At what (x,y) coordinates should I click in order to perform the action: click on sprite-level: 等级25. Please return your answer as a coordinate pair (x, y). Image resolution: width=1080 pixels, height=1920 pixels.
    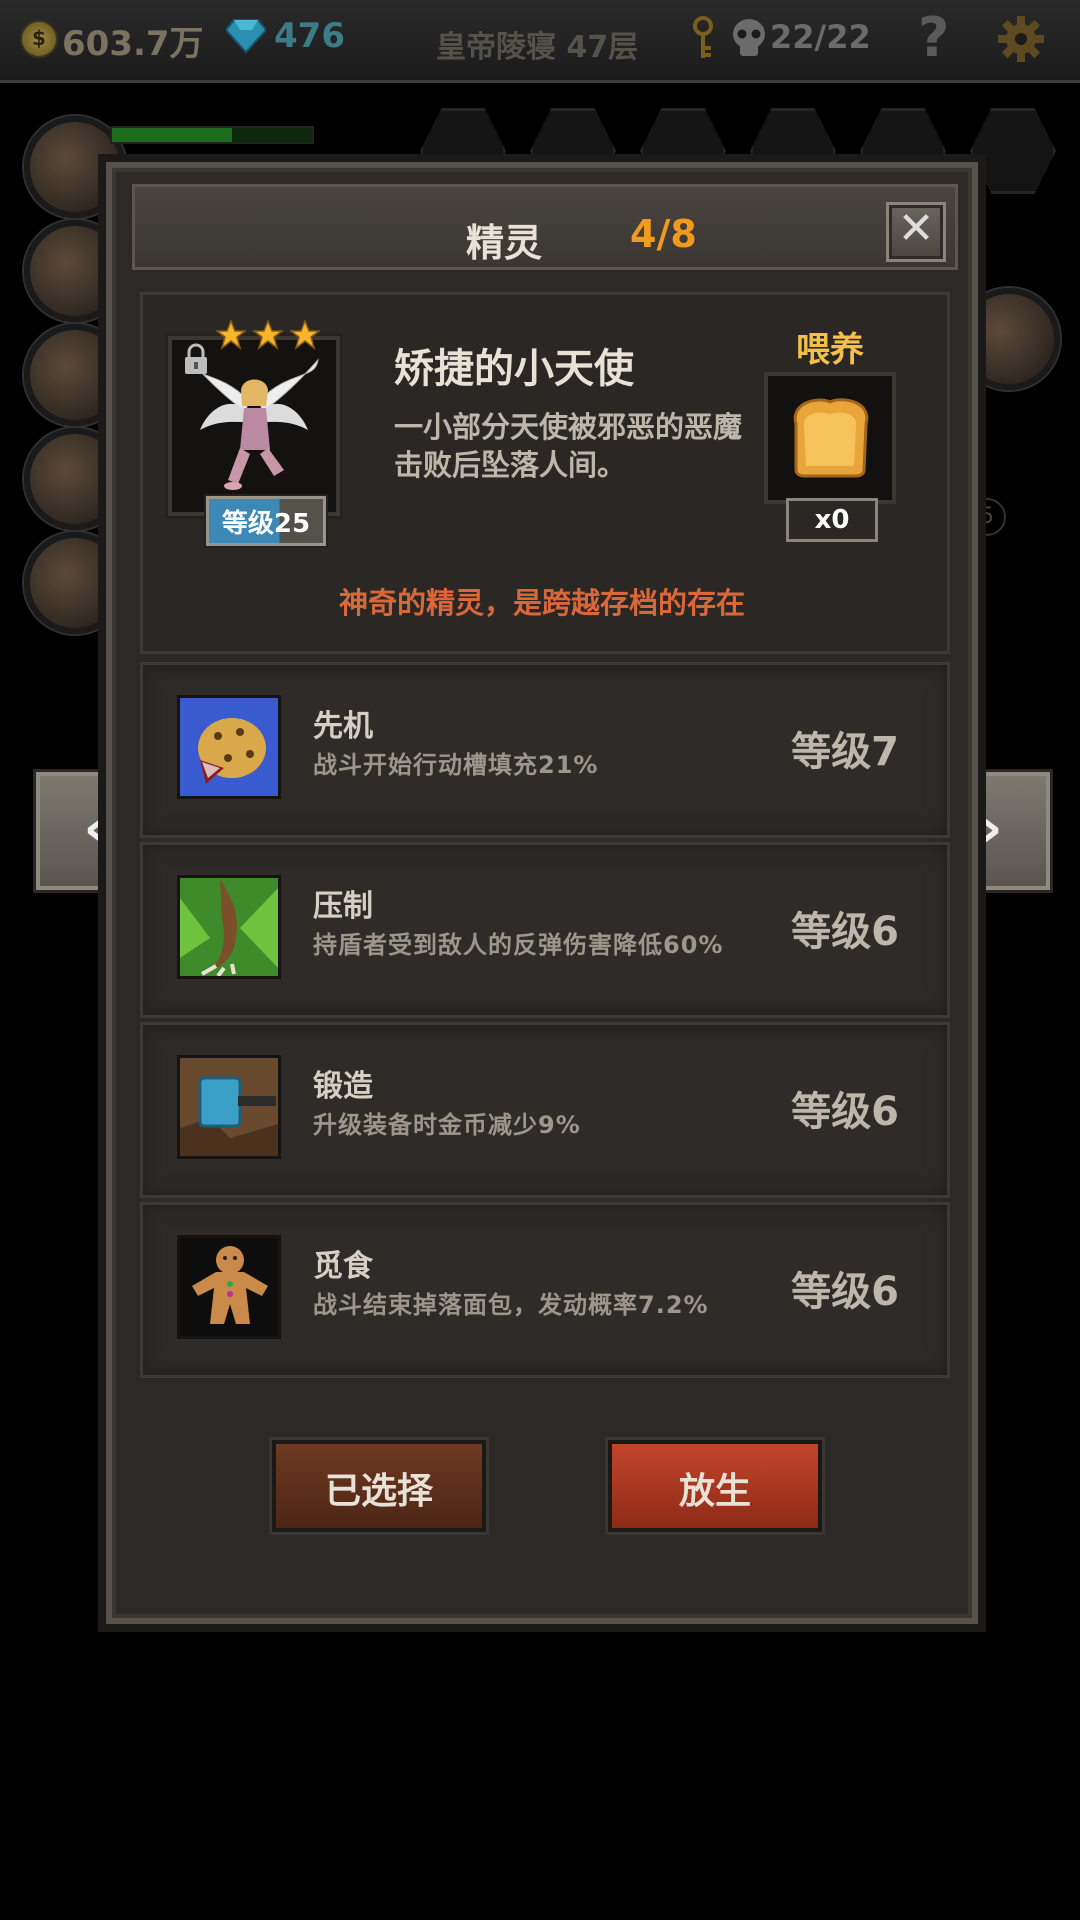
    Looking at the image, I should click on (266, 524).